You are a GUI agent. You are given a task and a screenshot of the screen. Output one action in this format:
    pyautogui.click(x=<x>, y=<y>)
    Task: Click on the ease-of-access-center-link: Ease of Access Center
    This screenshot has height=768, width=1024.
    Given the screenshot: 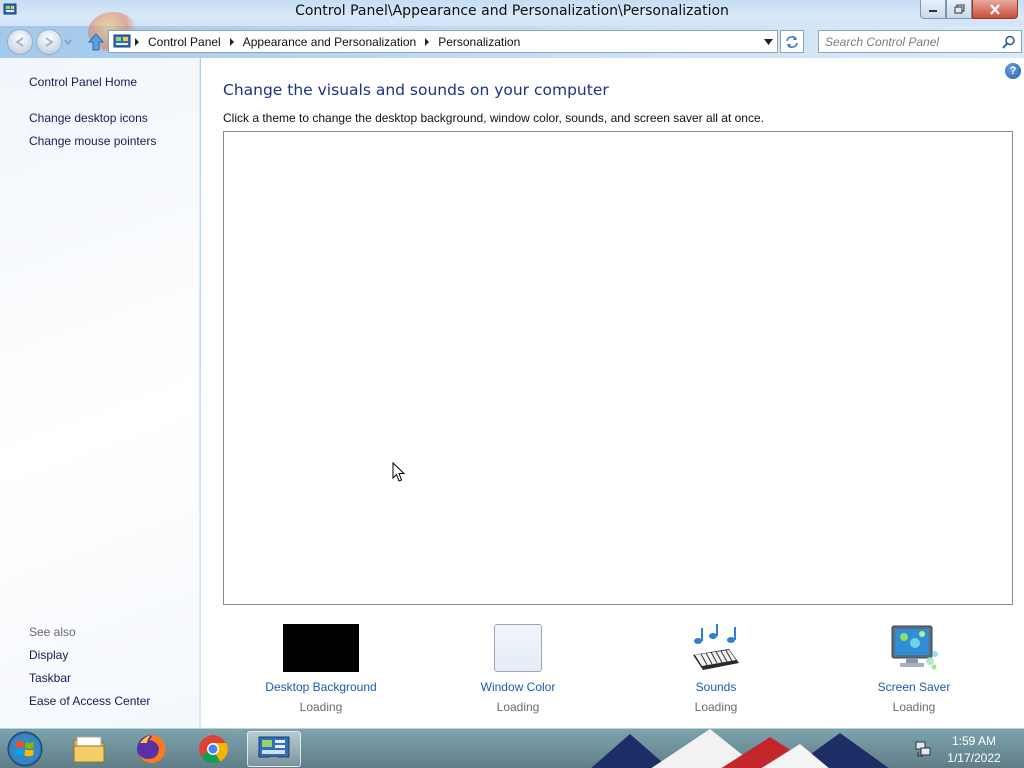 What is the action you would take?
    pyautogui.click(x=89, y=701)
    